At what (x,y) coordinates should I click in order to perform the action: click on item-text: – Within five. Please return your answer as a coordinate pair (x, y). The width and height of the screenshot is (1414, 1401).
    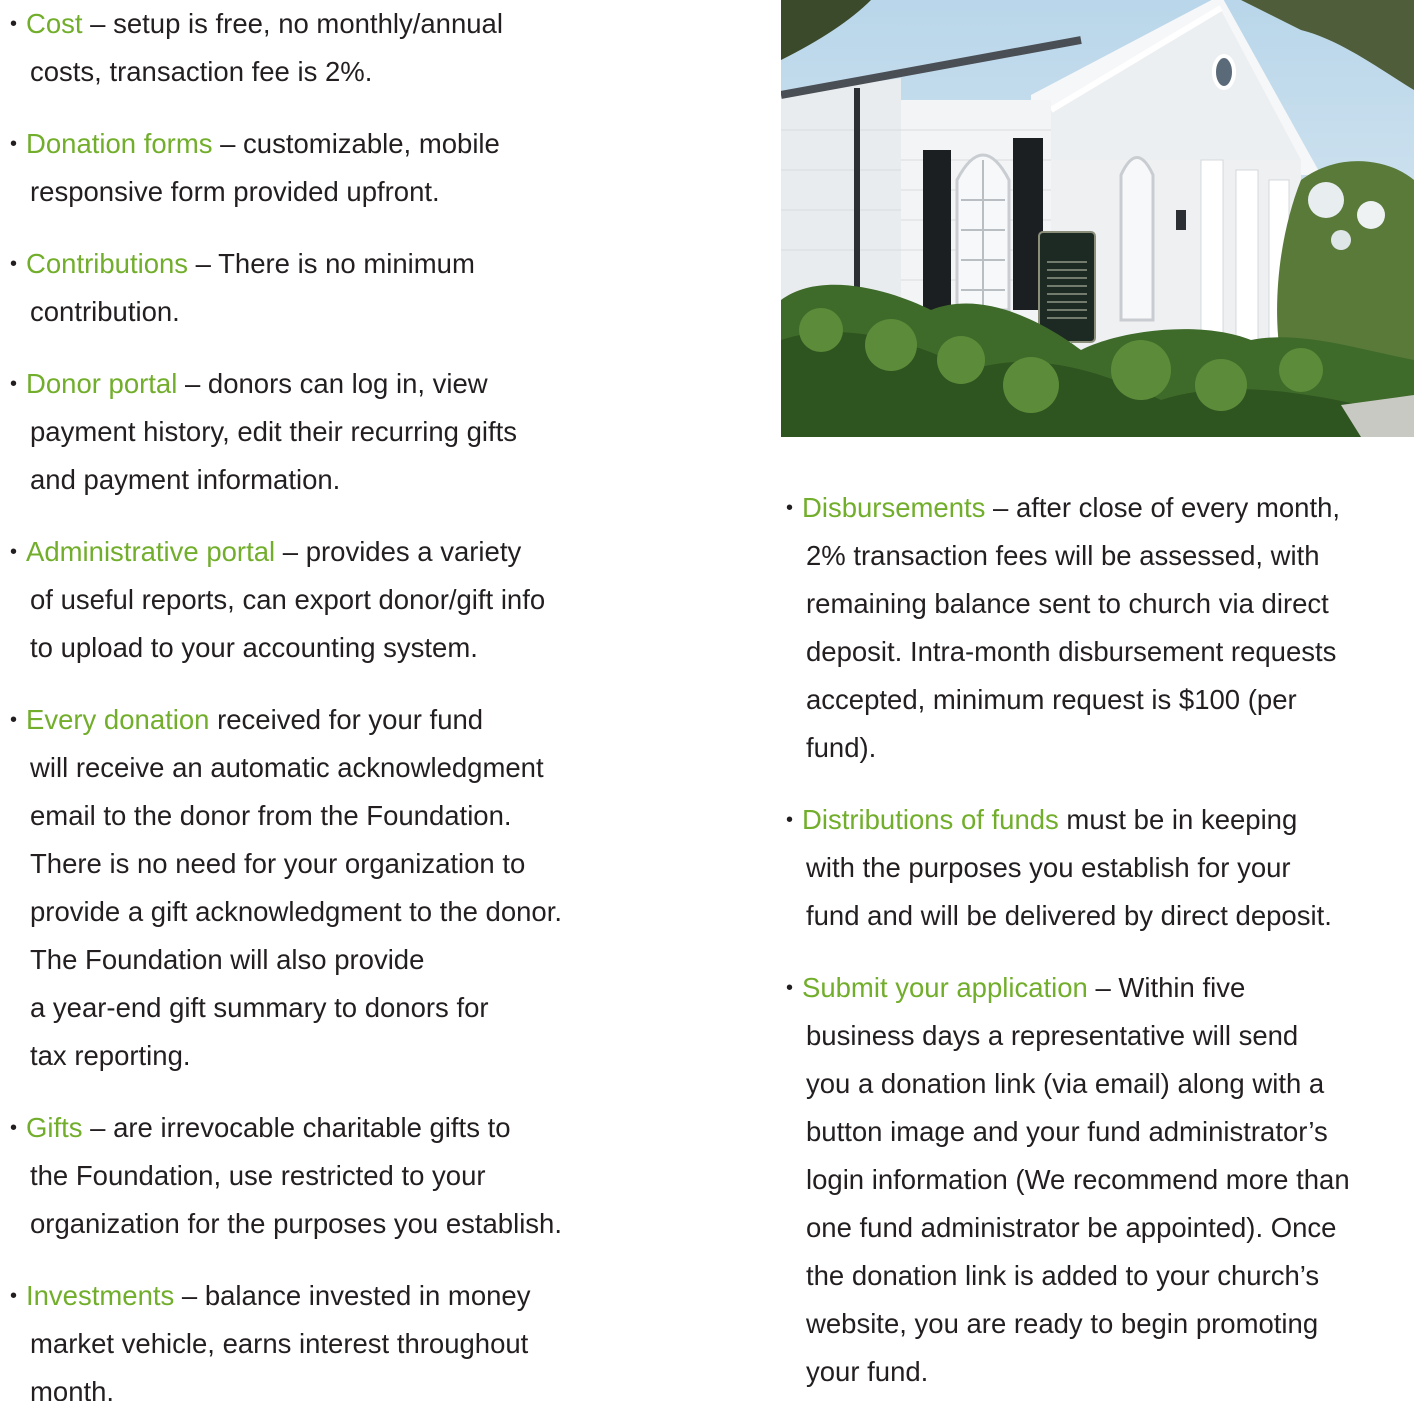
    Looking at the image, I should click on (1166, 987).